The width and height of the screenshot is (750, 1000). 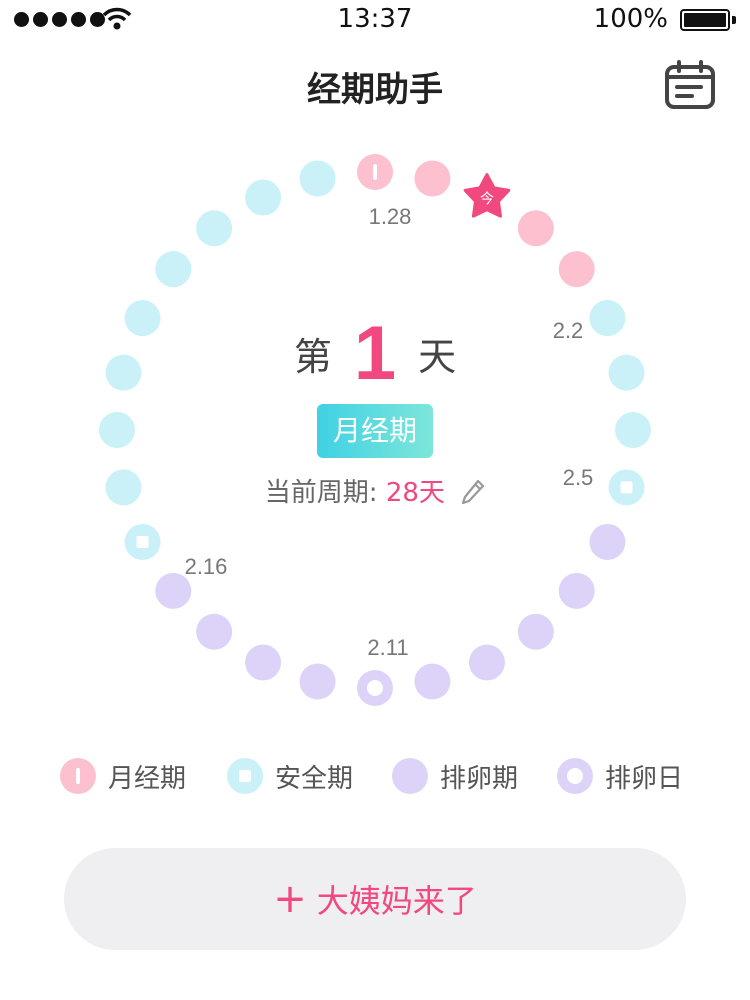 I want to click on period-started-button: + 大姨妈来了, so click(x=375, y=899).